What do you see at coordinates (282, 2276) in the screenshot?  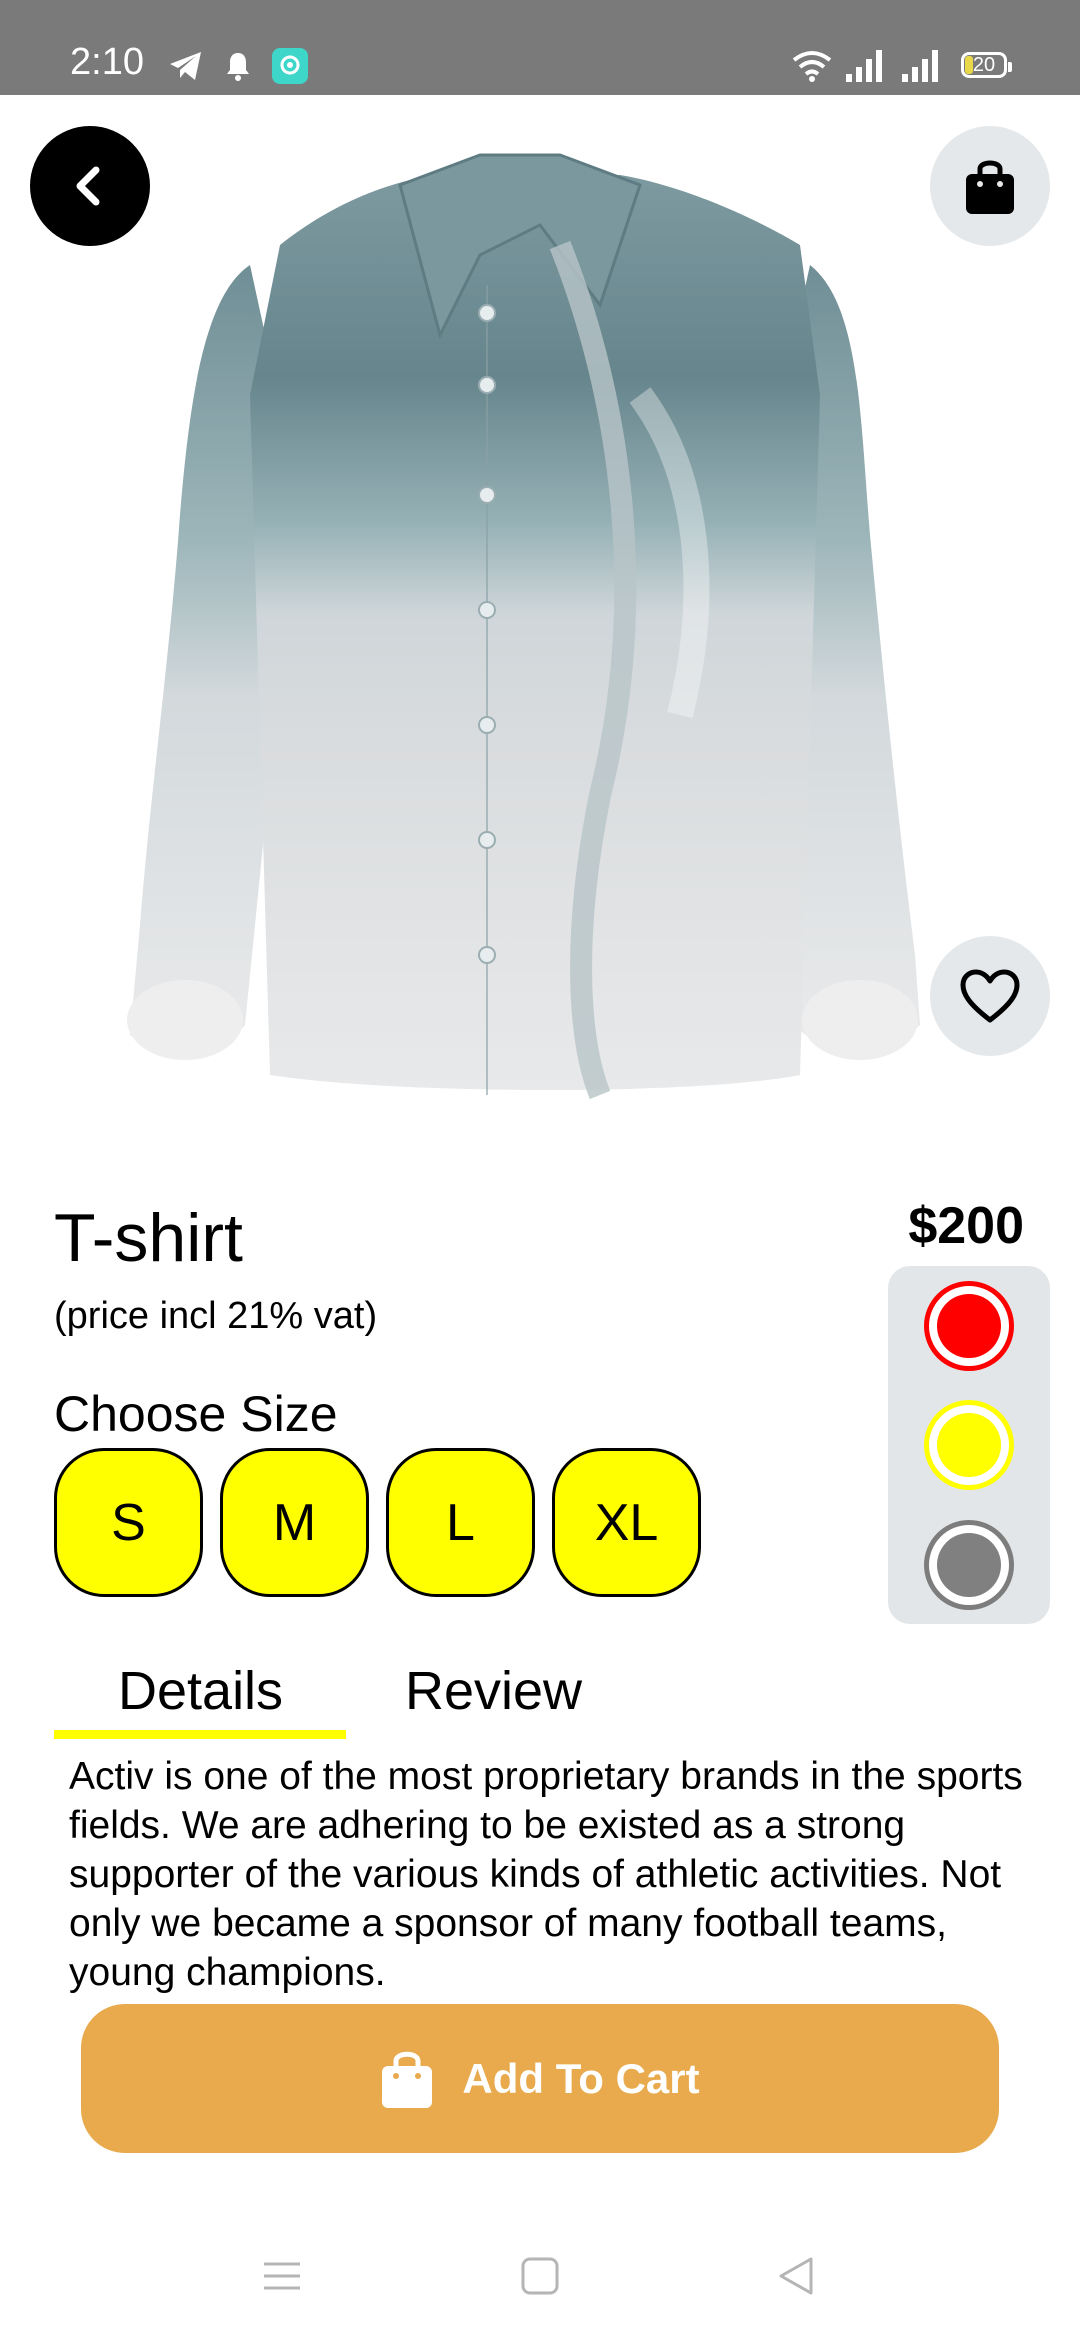 I see `menu-icon` at bounding box center [282, 2276].